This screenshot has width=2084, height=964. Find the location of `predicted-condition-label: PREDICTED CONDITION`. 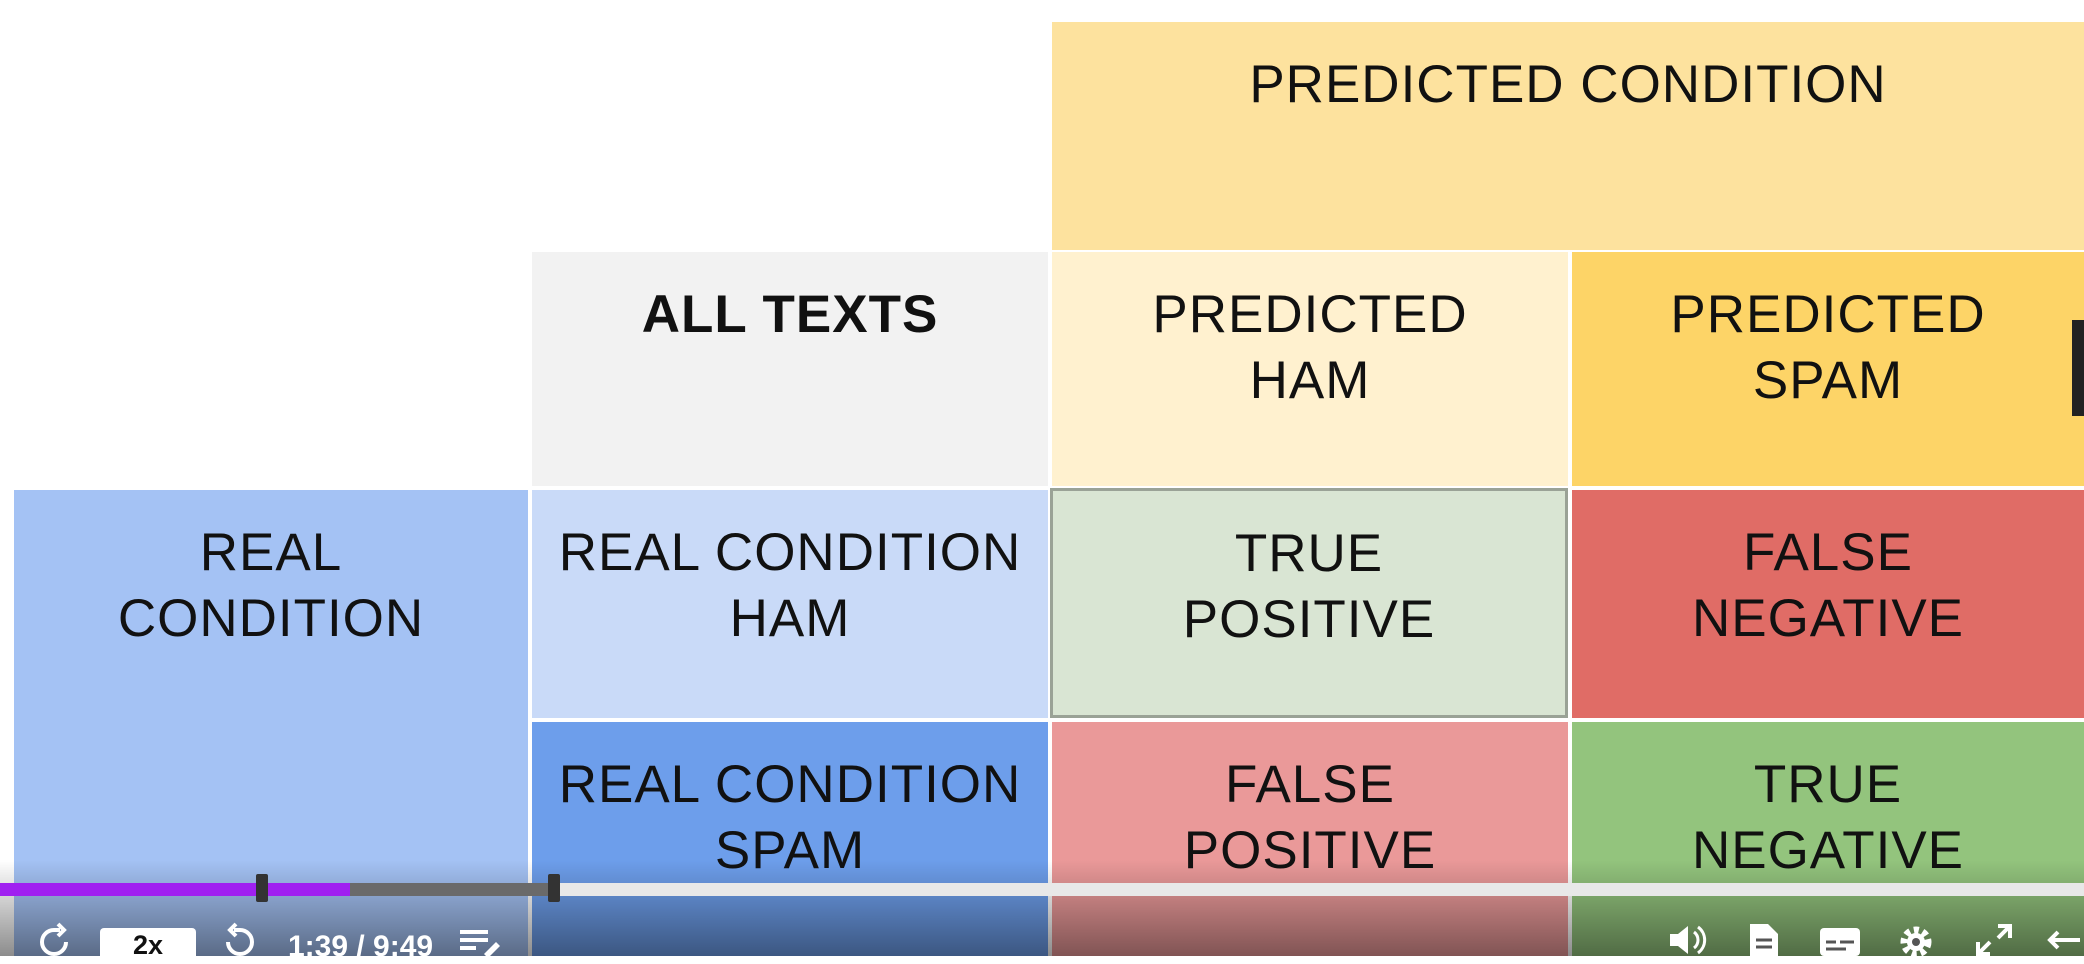

predicted-condition-label: PREDICTED CONDITION is located at coordinates (1568, 84).